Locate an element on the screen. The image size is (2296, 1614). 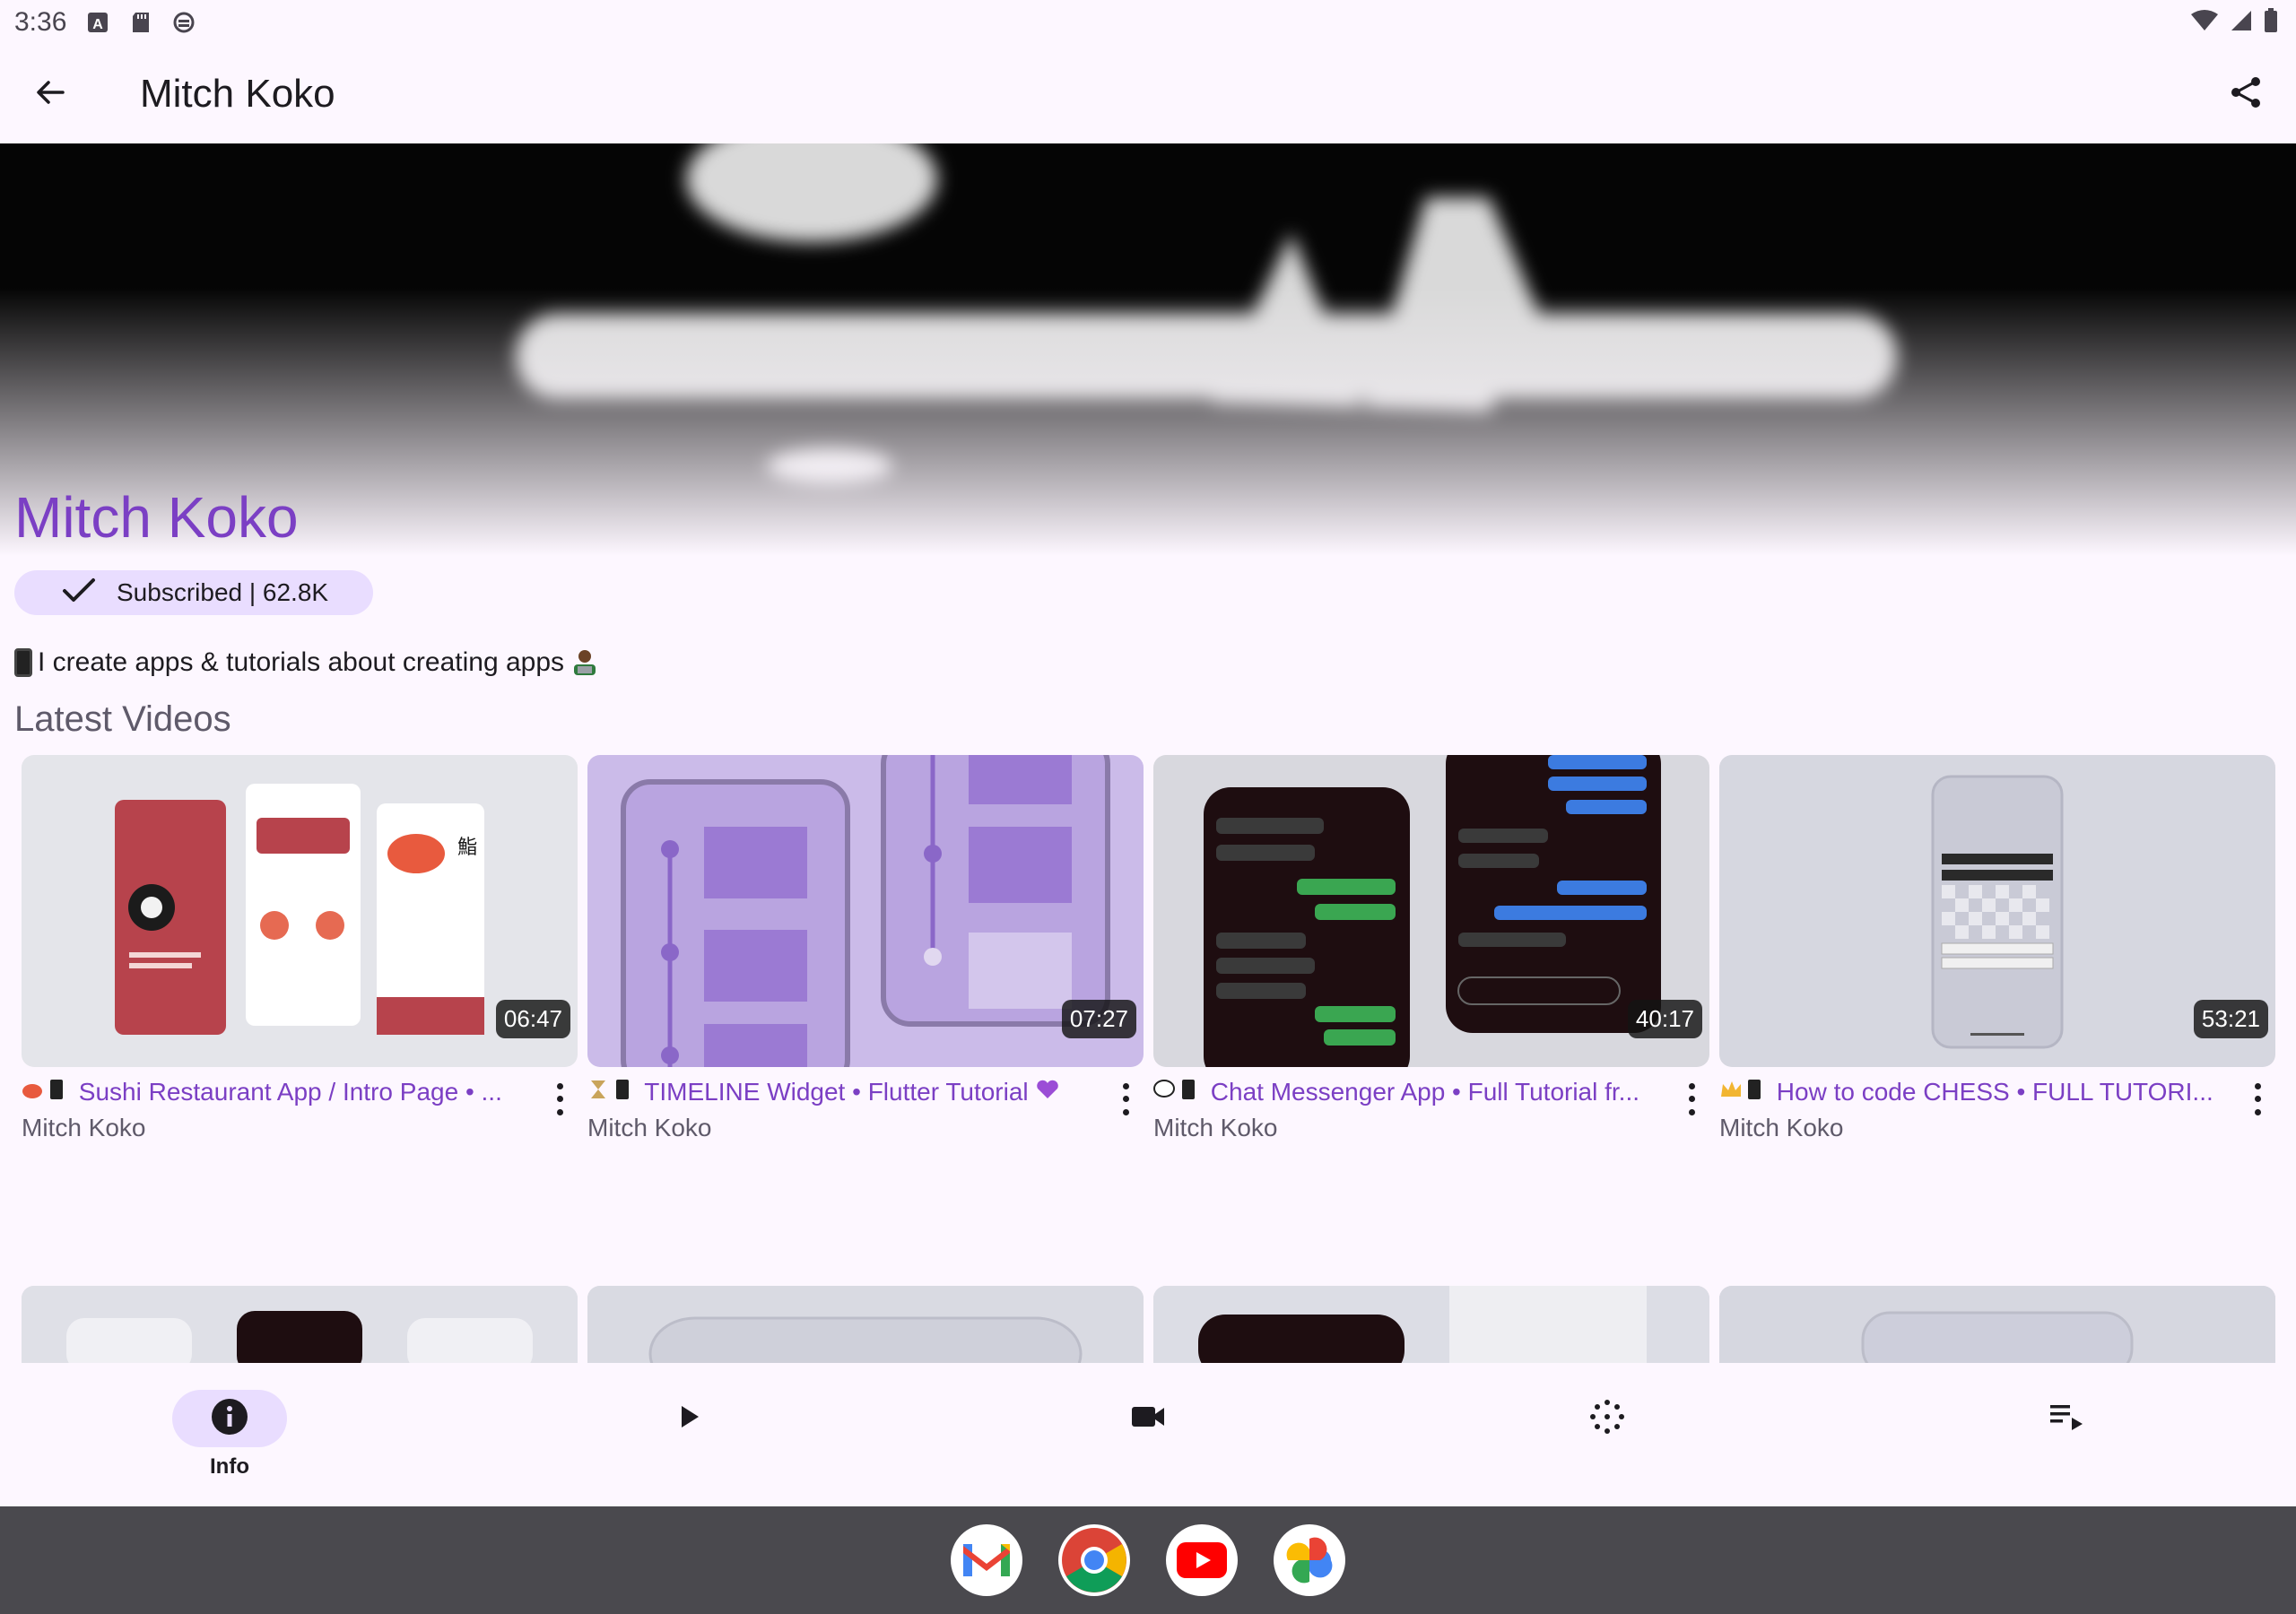
video-title: TIMELINE Widget • Flutter Tutorial is located at coordinates (838, 1092).